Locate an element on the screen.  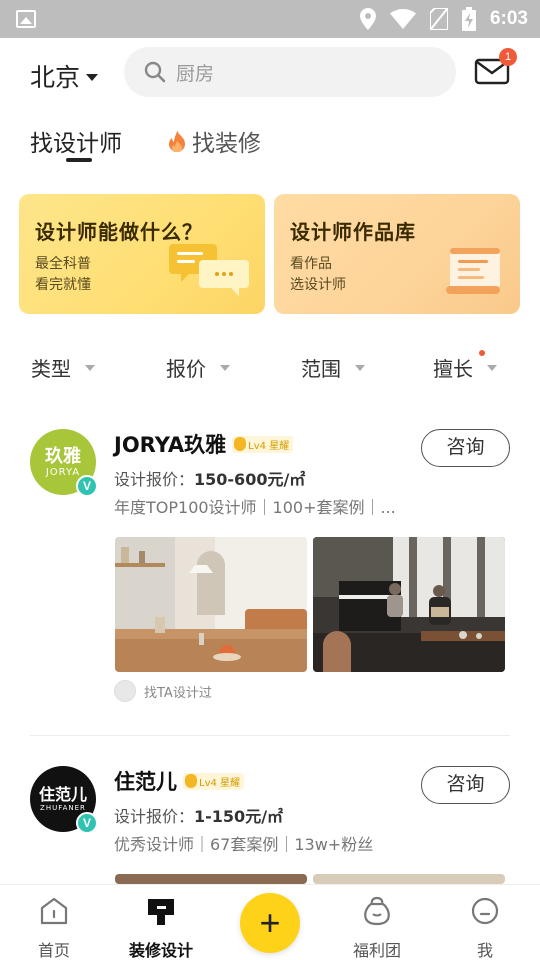
flame-icon is located at coordinates (177, 141).